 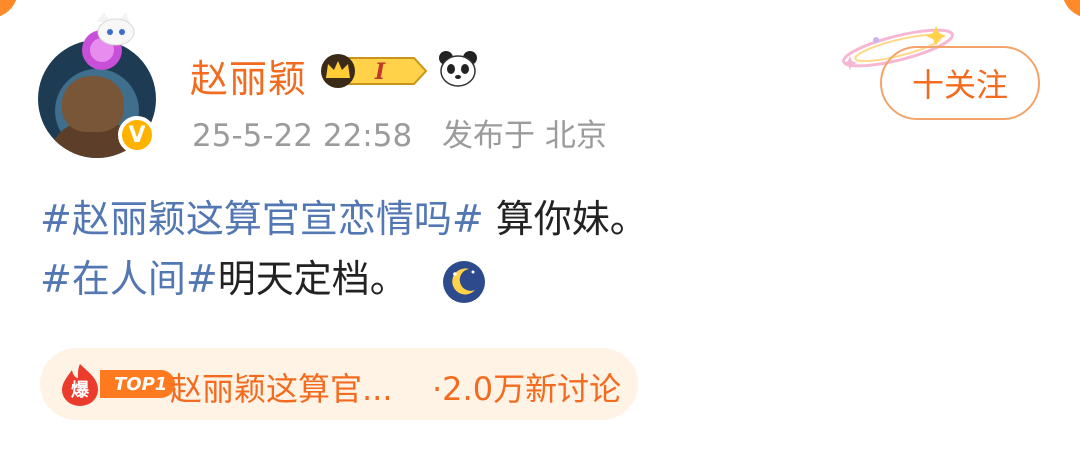 I want to click on location: 发布于 北京, so click(x=524, y=136).